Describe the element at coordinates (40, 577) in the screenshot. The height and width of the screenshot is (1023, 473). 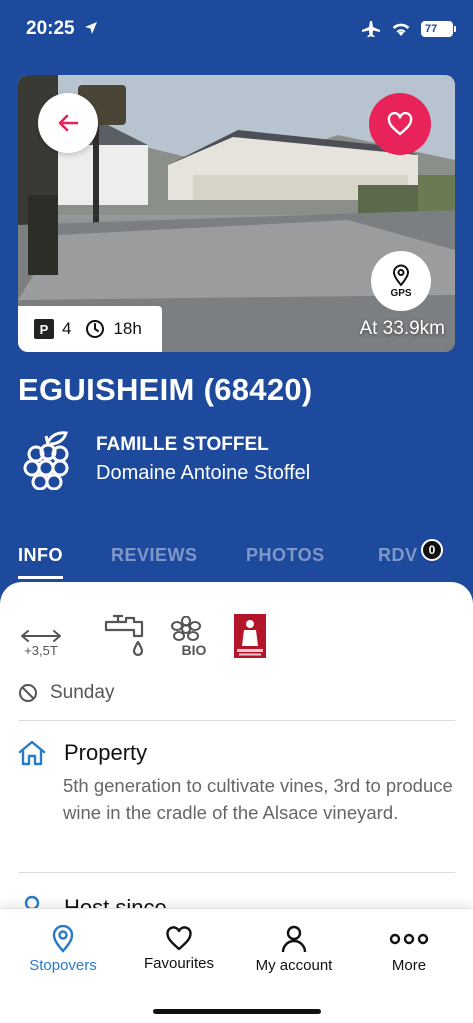
I see `tab-active-indicator` at that location.